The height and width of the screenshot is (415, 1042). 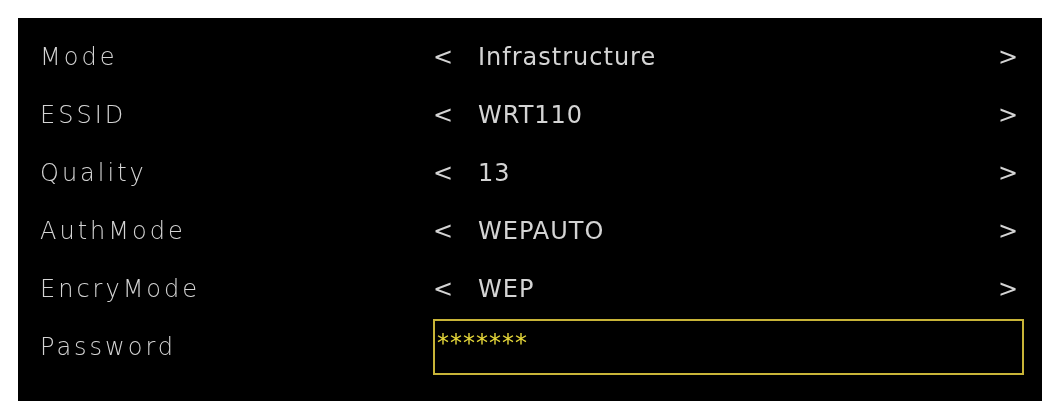 I want to click on setting-label: Quality, so click(x=94, y=173).